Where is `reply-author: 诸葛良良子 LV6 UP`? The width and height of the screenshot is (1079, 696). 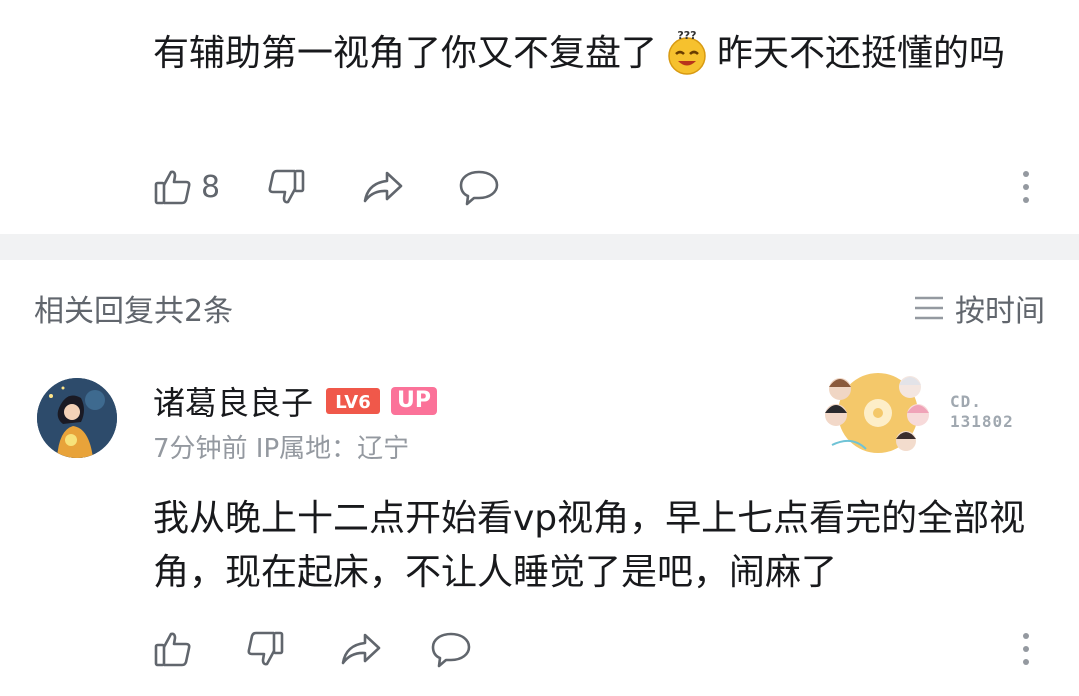 reply-author: 诸葛良良子 LV6 UP is located at coordinates (295, 401).